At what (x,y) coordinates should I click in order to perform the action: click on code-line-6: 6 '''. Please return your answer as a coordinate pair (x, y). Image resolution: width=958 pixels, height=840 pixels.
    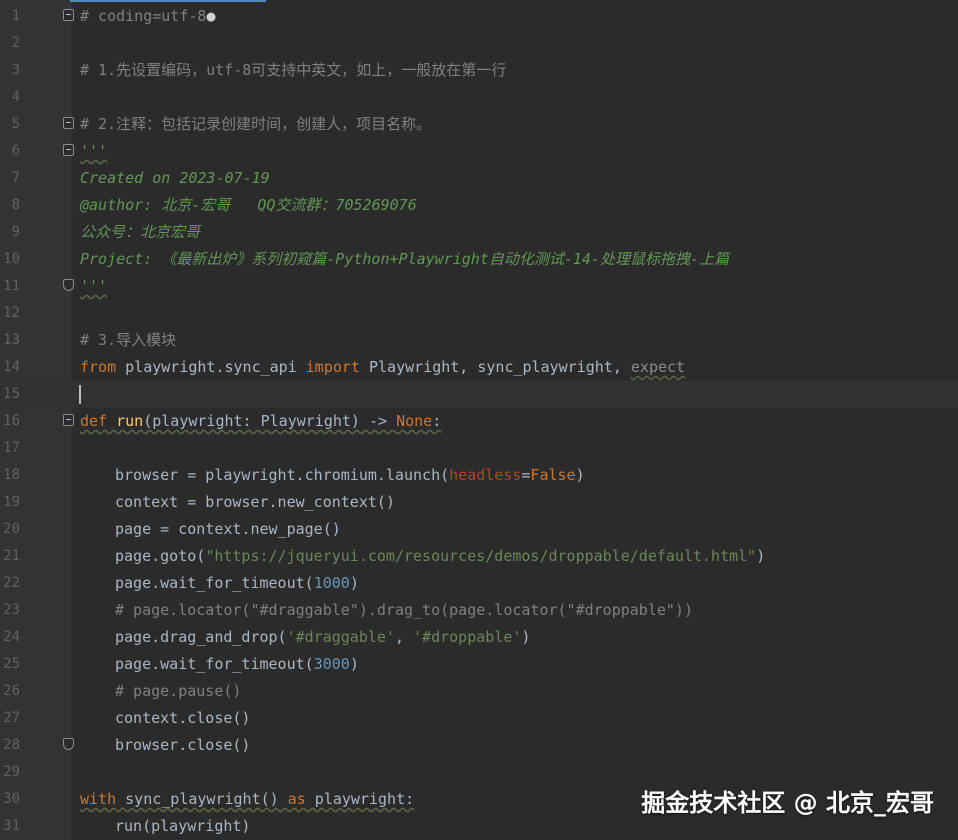
    Looking at the image, I should click on (479, 151).